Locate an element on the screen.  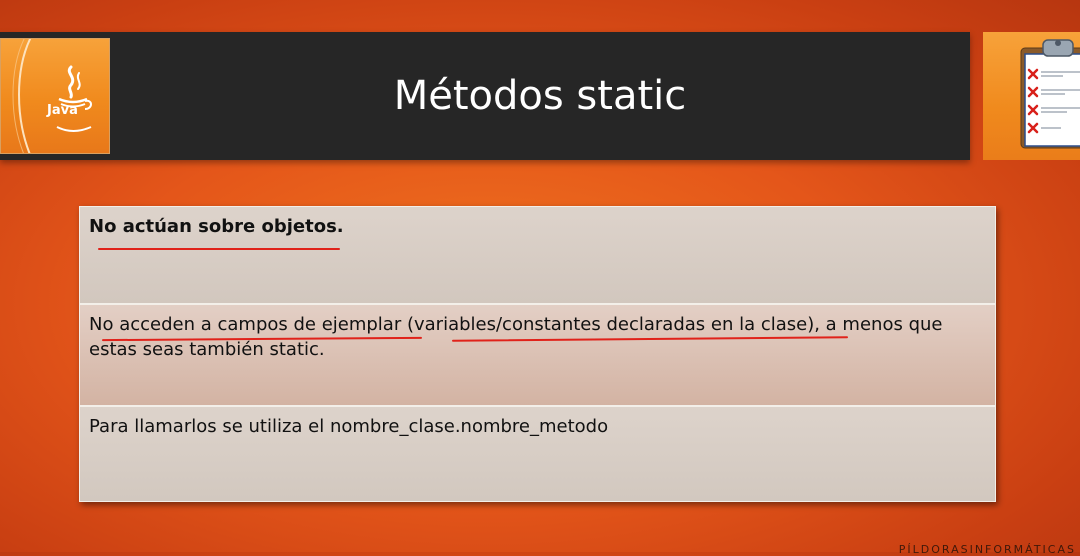
java-logo-text: Java is located at coordinates (62, 110).